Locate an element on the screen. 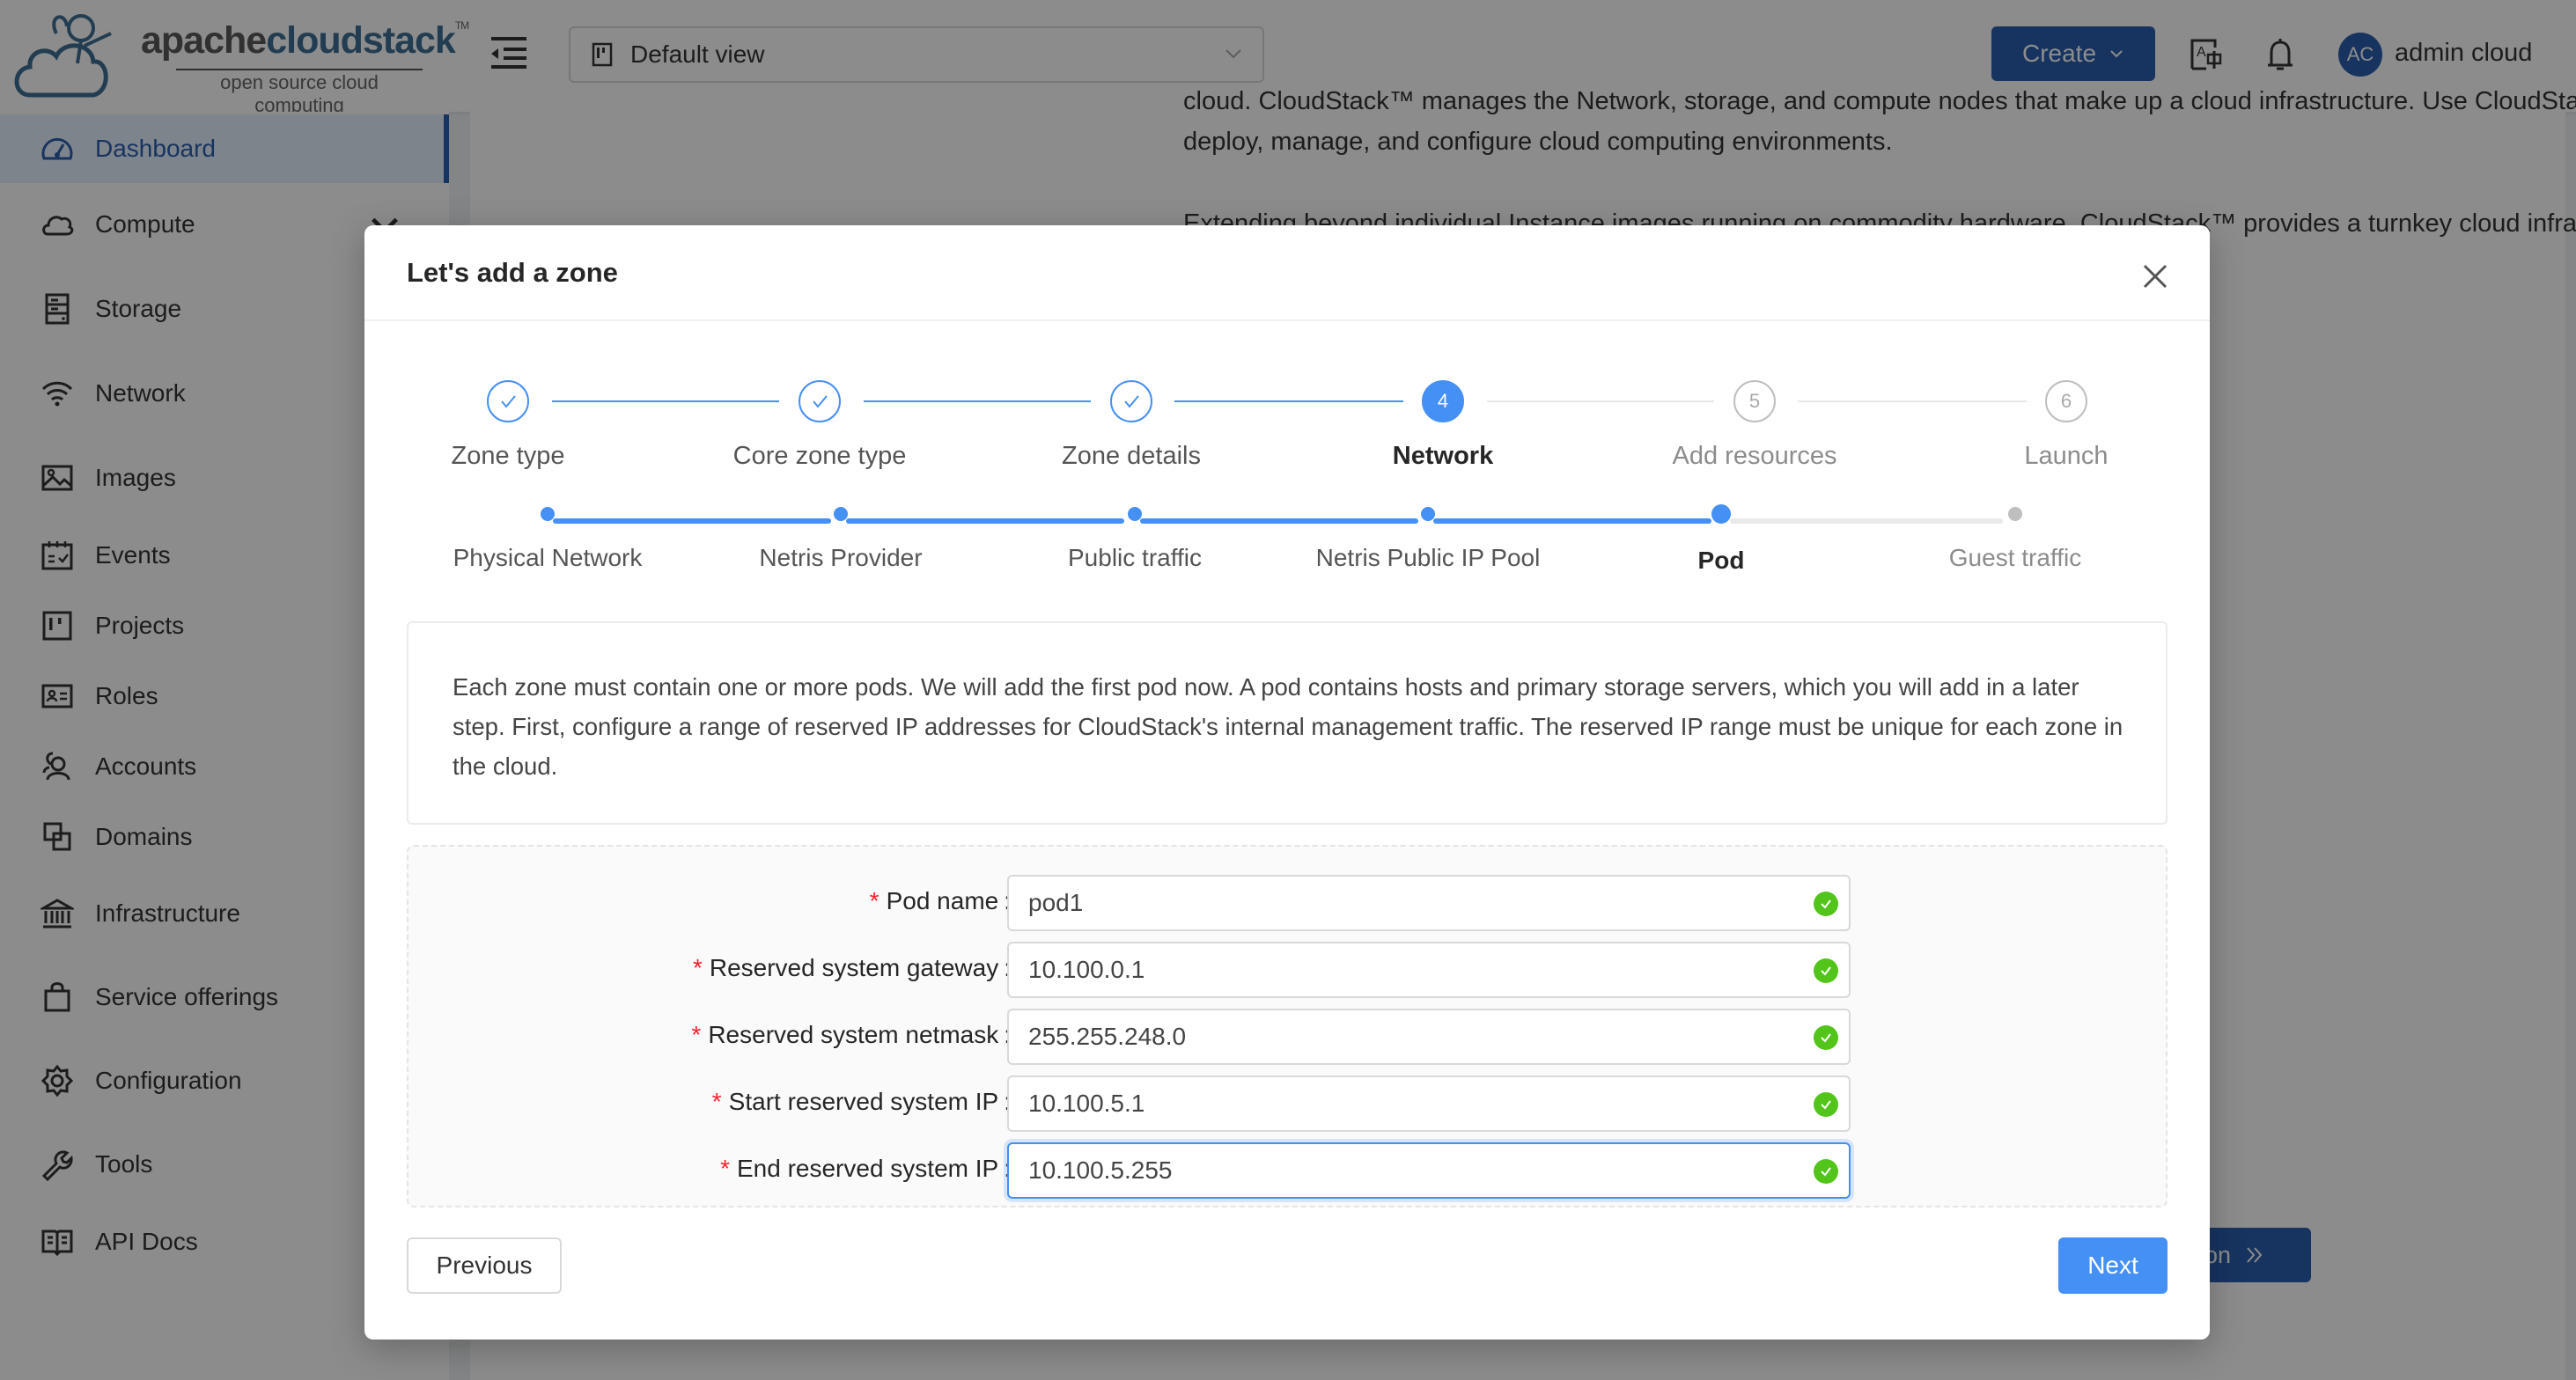  field-label-text: Start reserved system IP is located at coordinates (863, 1101).